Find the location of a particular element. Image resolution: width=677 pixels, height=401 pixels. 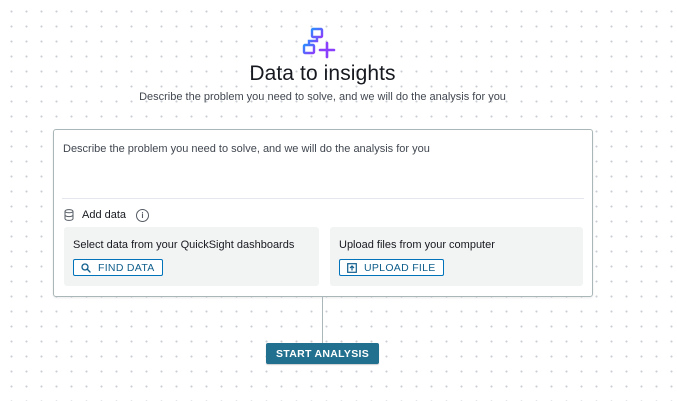

search-icon is located at coordinates (86, 267).